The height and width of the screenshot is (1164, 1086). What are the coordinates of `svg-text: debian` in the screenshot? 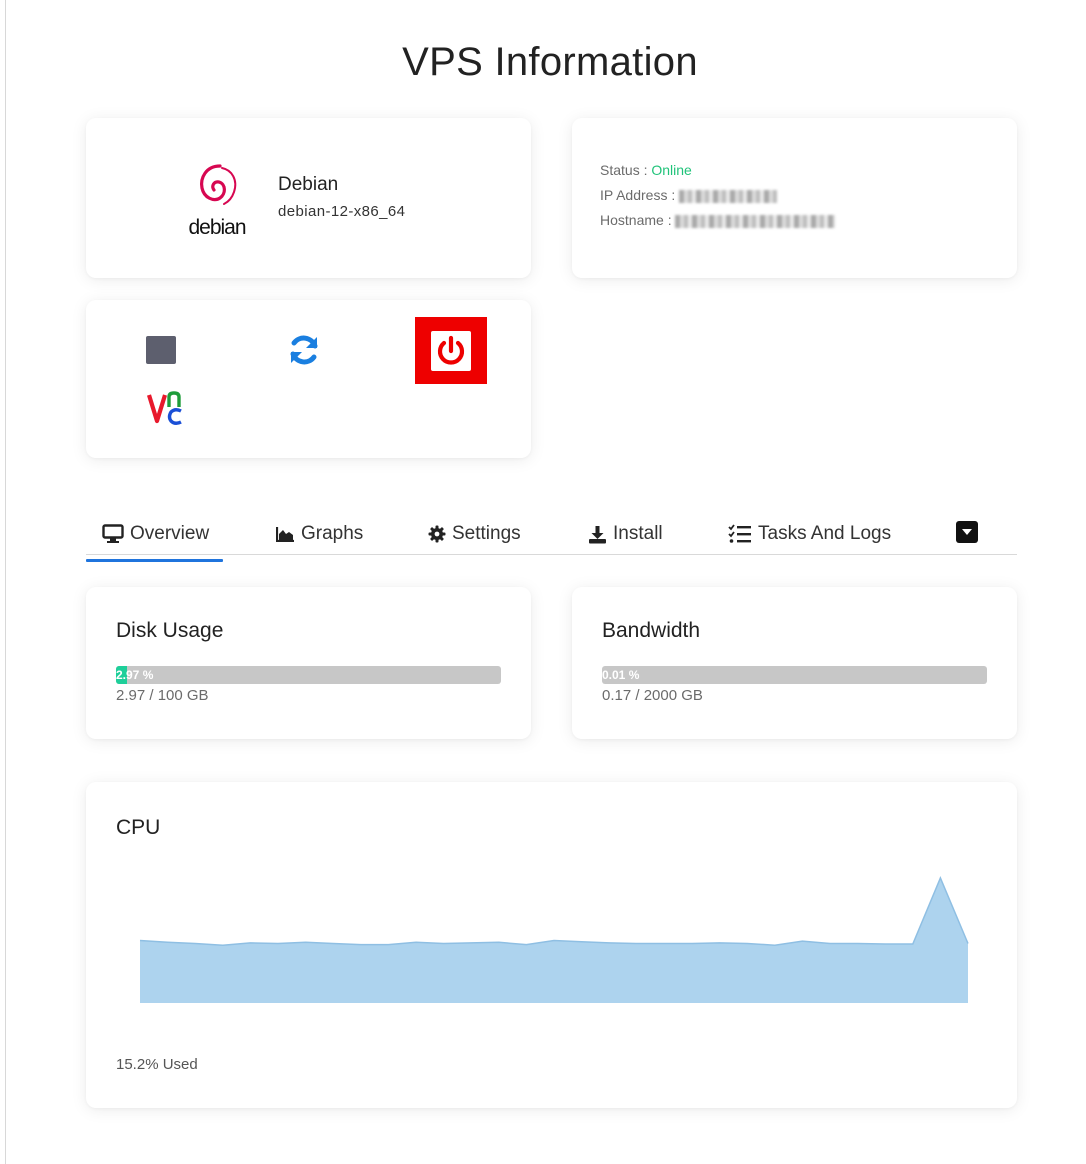 It's located at (216, 227).